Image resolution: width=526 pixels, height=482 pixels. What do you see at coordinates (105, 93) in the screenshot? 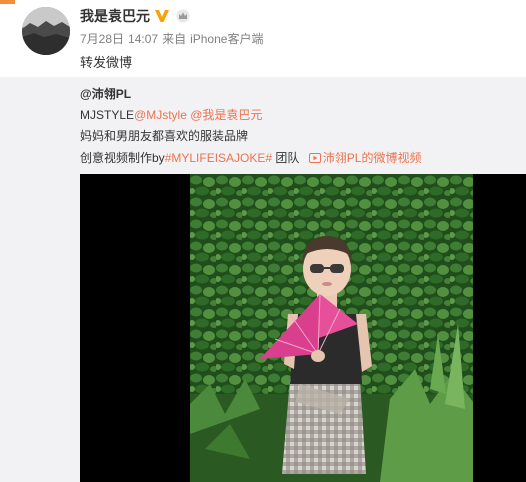
I see `repost-author: @沛翎PL` at bounding box center [105, 93].